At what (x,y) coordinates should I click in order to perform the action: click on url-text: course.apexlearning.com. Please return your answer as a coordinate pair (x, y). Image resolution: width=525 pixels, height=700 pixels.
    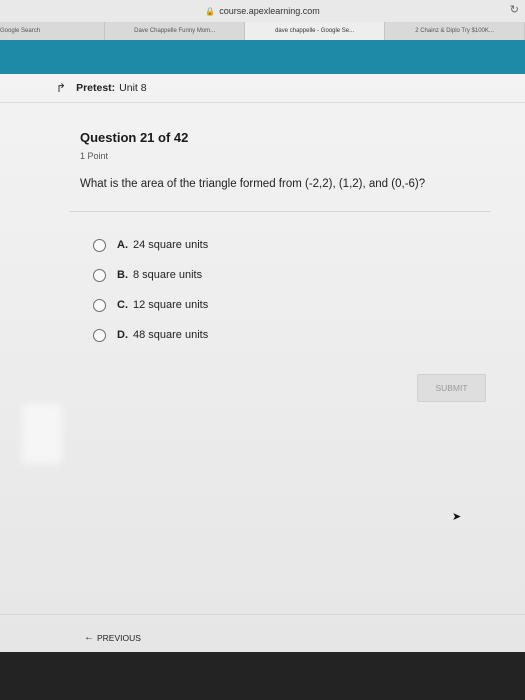
    Looking at the image, I should click on (269, 11).